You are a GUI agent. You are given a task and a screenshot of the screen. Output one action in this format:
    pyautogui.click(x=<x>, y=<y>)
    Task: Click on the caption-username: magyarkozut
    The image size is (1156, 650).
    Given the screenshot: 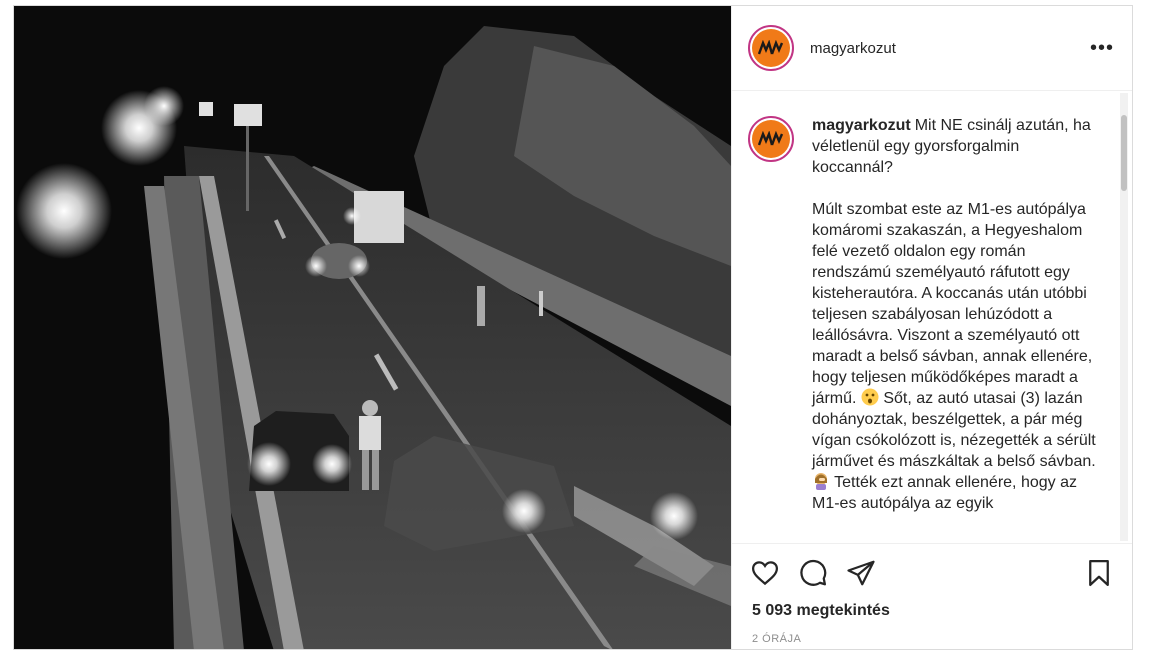 What is the action you would take?
    pyautogui.click(x=861, y=125)
    